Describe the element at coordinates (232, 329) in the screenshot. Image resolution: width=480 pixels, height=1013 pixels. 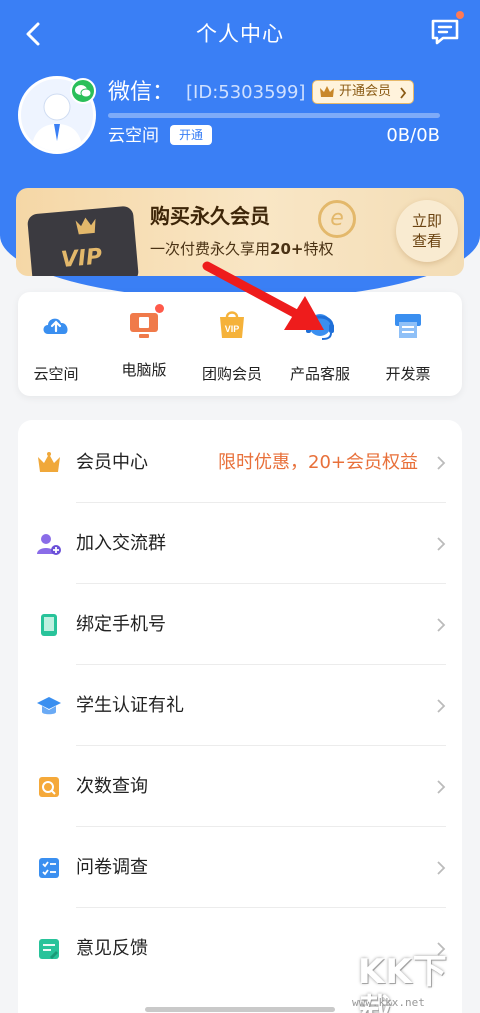
I see `svg-text: VIP` at that location.